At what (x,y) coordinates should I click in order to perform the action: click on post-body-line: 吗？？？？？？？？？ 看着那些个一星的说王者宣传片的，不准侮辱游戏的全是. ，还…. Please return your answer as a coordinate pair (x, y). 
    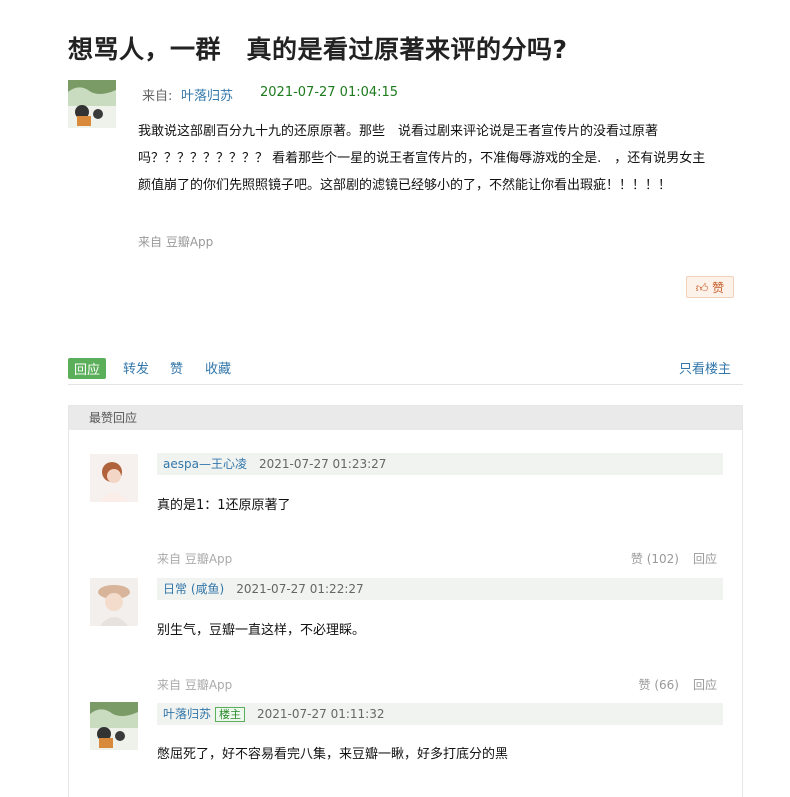
    Looking at the image, I should click on (422, 158).